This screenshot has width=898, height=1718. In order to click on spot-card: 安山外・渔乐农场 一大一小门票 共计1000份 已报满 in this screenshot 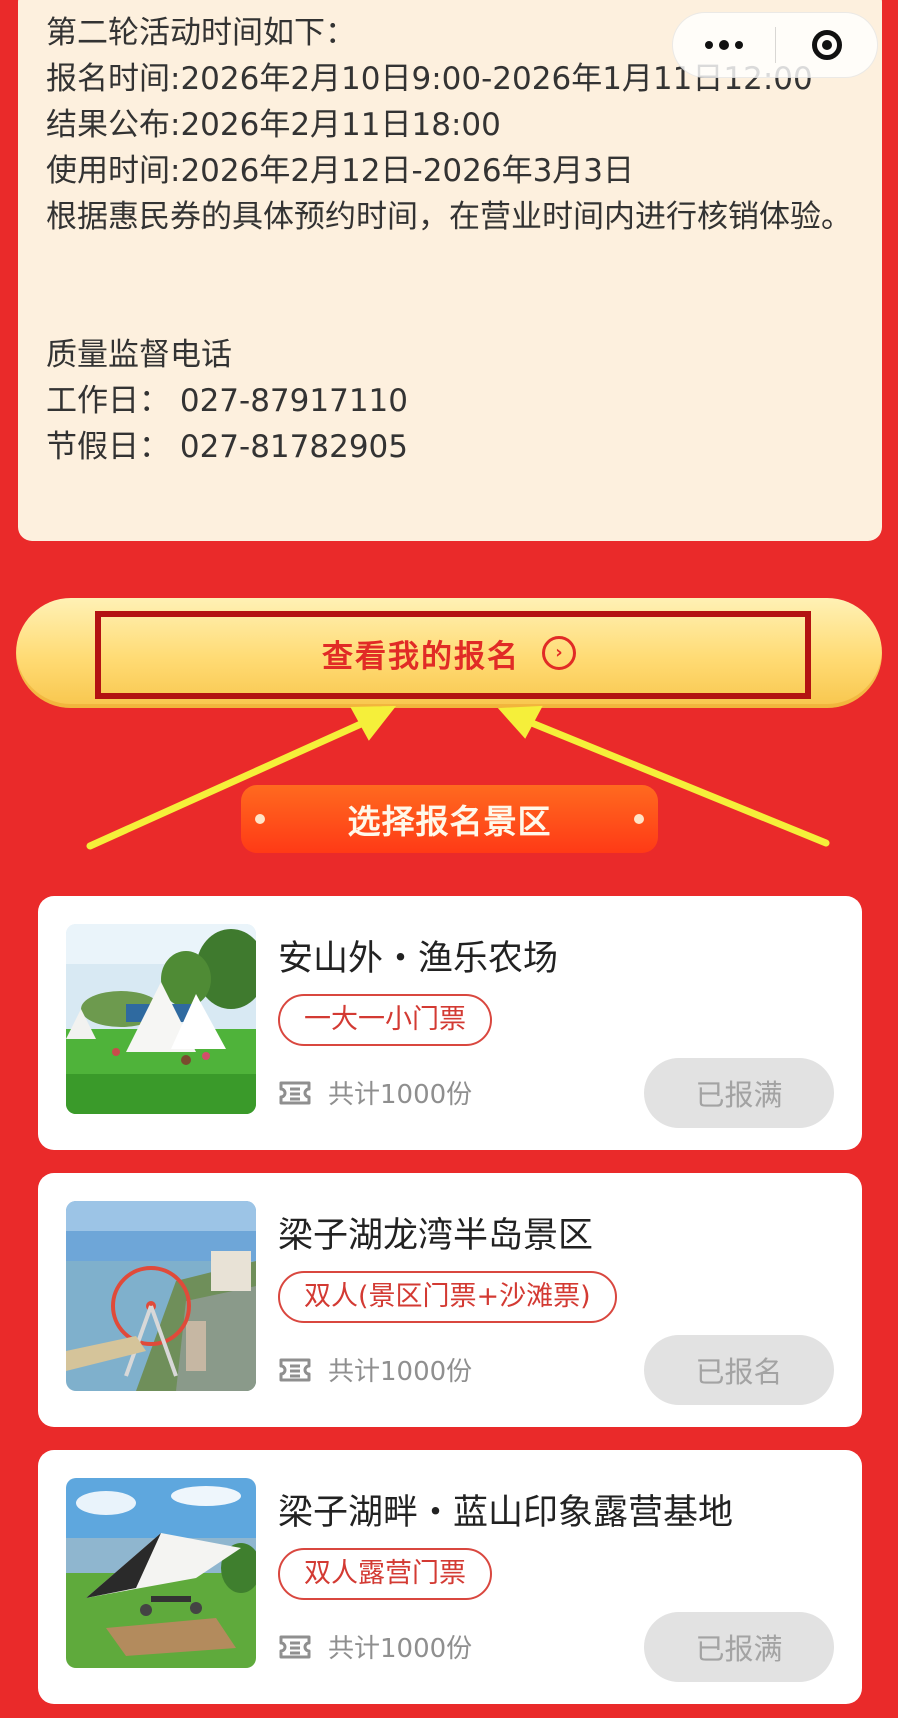, I will do `click(450, 1023)`.